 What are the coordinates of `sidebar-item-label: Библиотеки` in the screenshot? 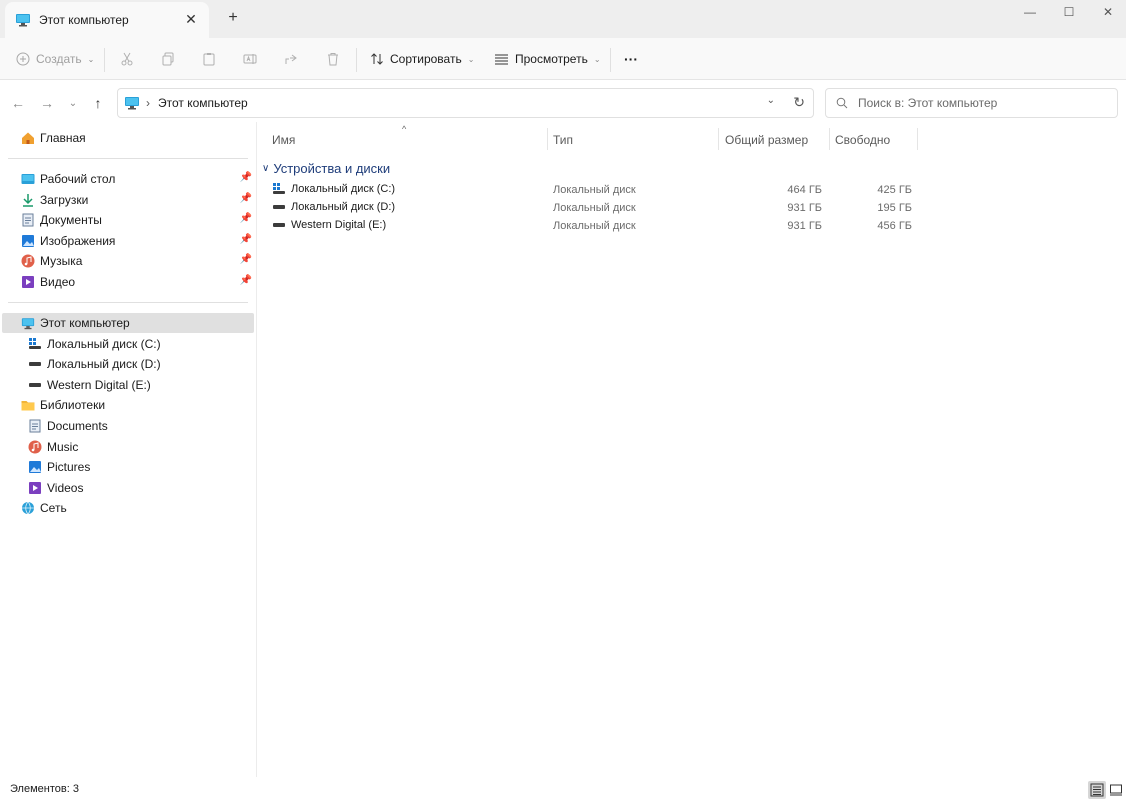 It's located at (73, 405).